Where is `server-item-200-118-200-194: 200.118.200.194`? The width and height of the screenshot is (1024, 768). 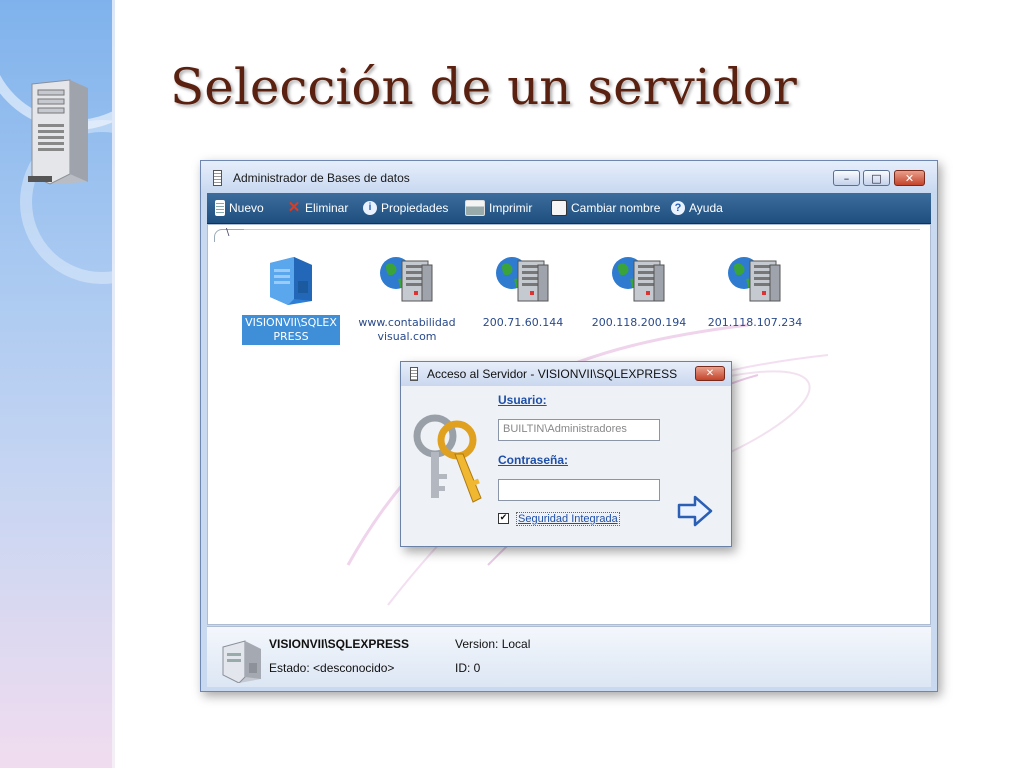 server-item-200-118-200-194: 200.118.200.194 is located at coordinates (639, 292).